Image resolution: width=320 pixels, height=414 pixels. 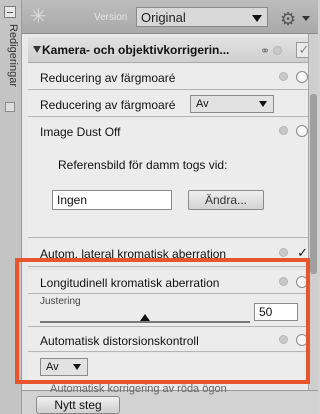 I want to click on side-square-icon, so click(x=10, y=107).